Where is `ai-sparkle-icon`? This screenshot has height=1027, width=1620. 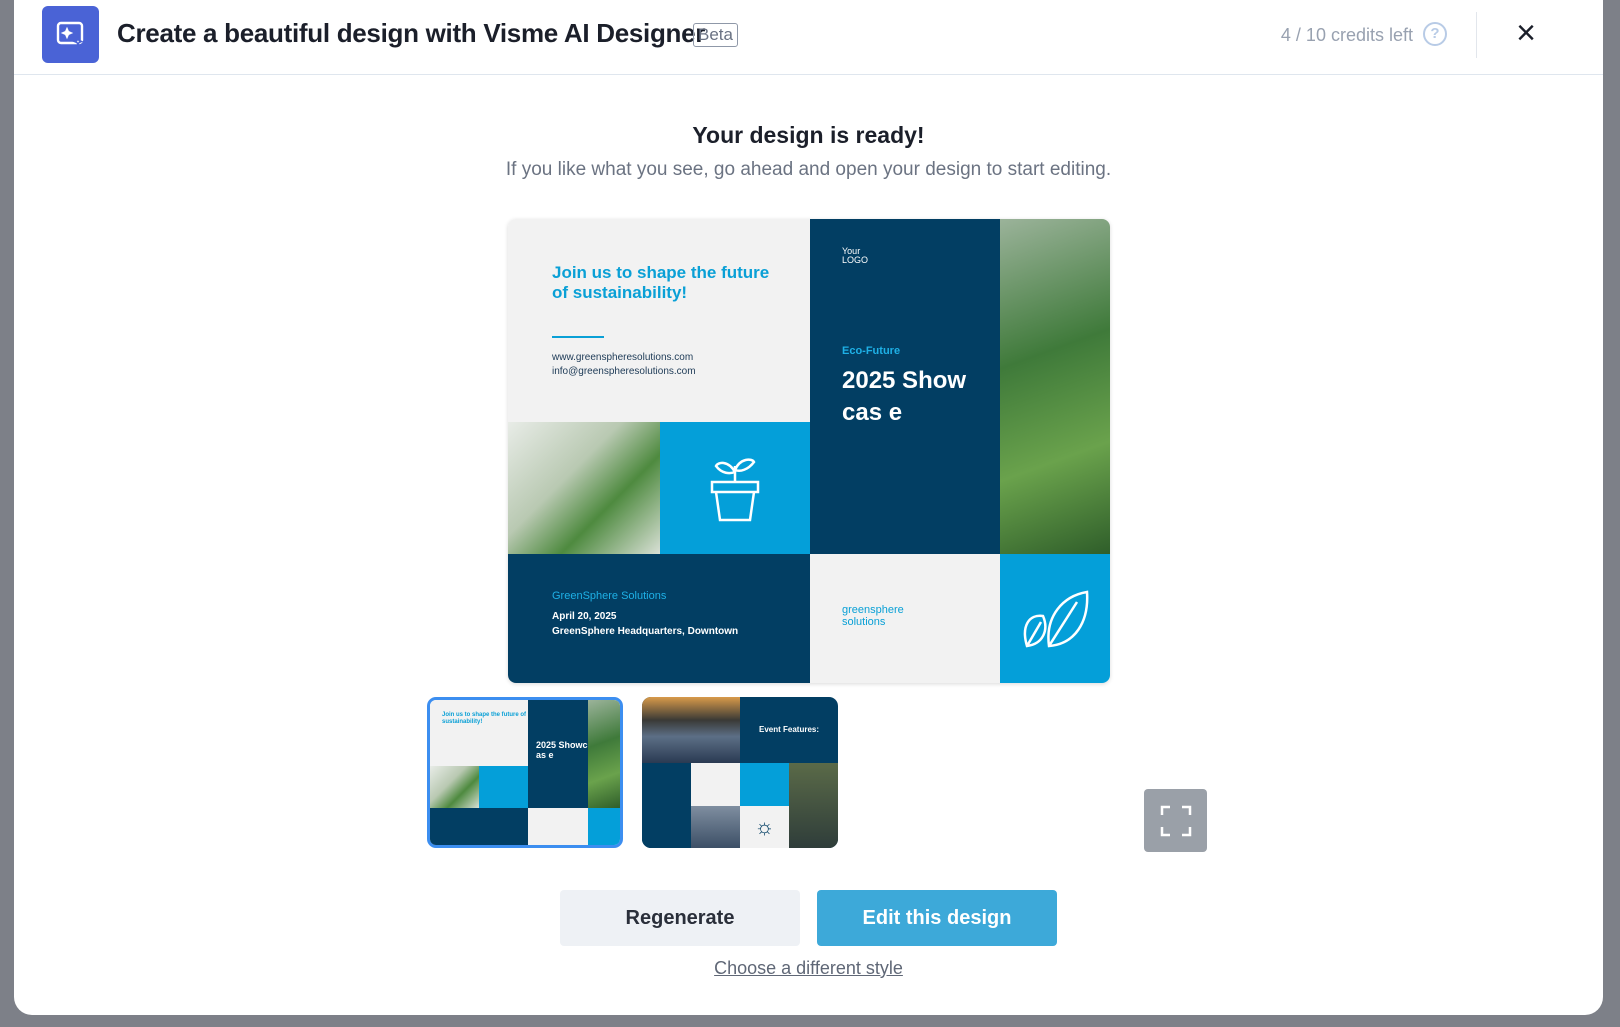
ai-sparkle-icon is located at coordinates (70, 34).